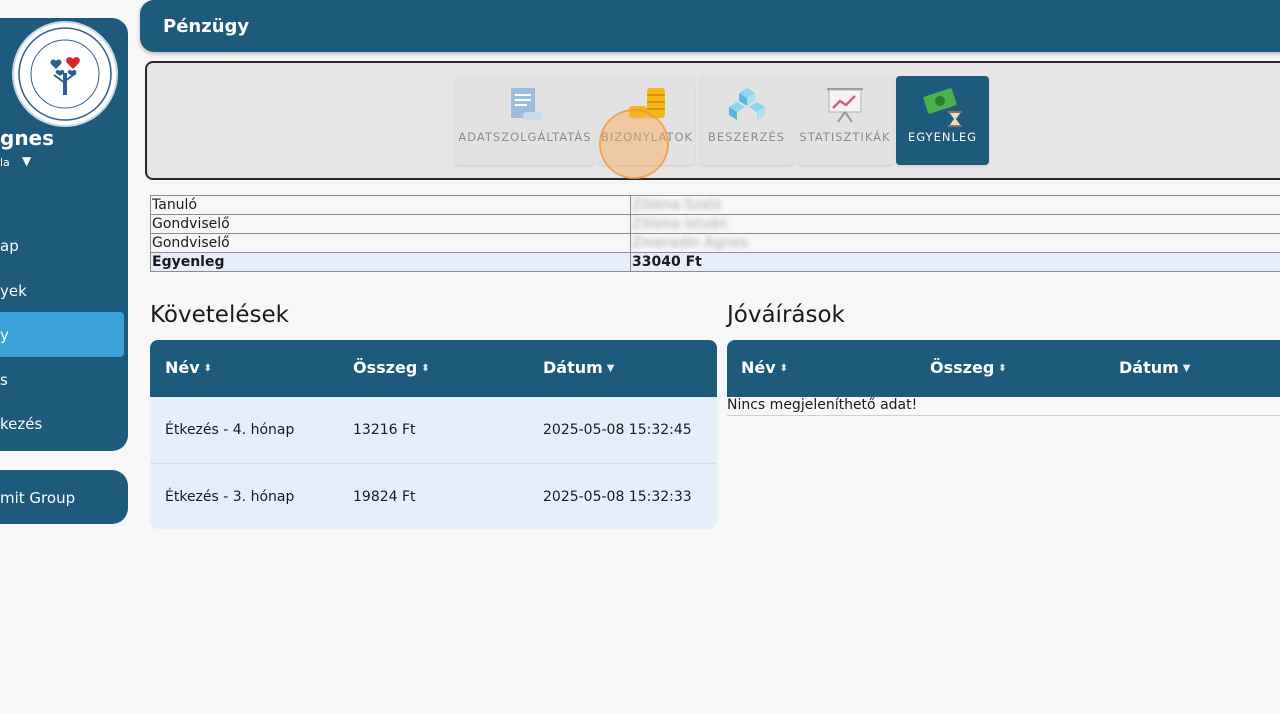  What do you see at coordinates (942, 137) in the screenshot?
I see `toolbar-label: EGYENLEG` at bounding box center [942, 137].